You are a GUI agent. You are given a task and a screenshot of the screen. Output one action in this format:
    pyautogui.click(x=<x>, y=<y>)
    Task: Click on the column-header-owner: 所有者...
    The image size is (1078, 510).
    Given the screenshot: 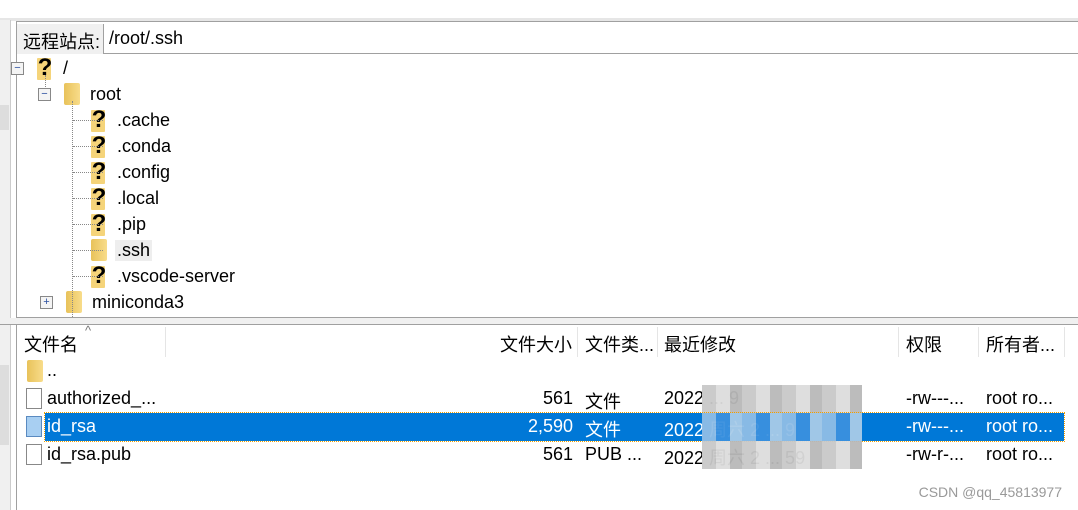 What is the action you would take?
    pyautogui.click(x=1022, y=342)
    